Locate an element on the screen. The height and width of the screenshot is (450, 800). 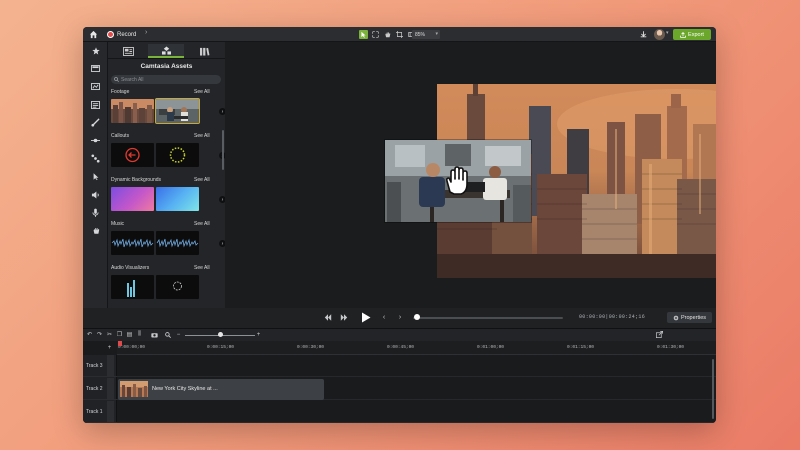
ruler-label: 0:01:15;00 is located at coordinates (581, 347).